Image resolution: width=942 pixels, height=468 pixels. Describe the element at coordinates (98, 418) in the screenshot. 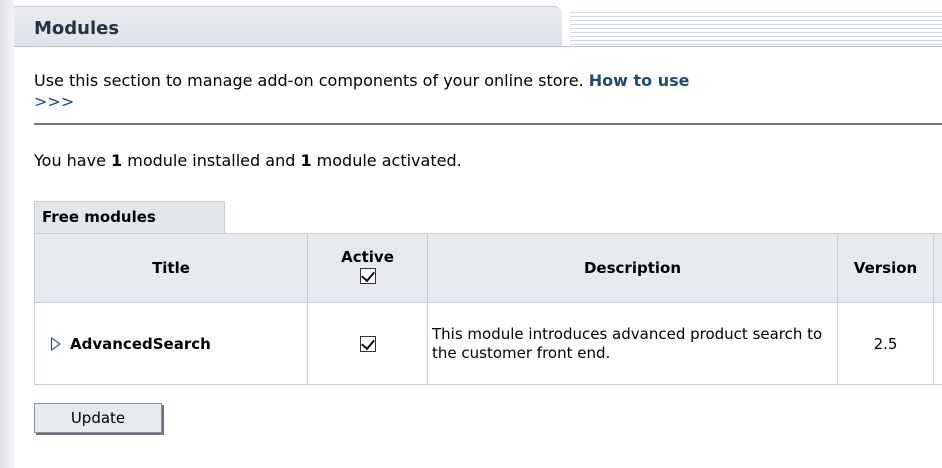

I see `update-button: Update` at that location.